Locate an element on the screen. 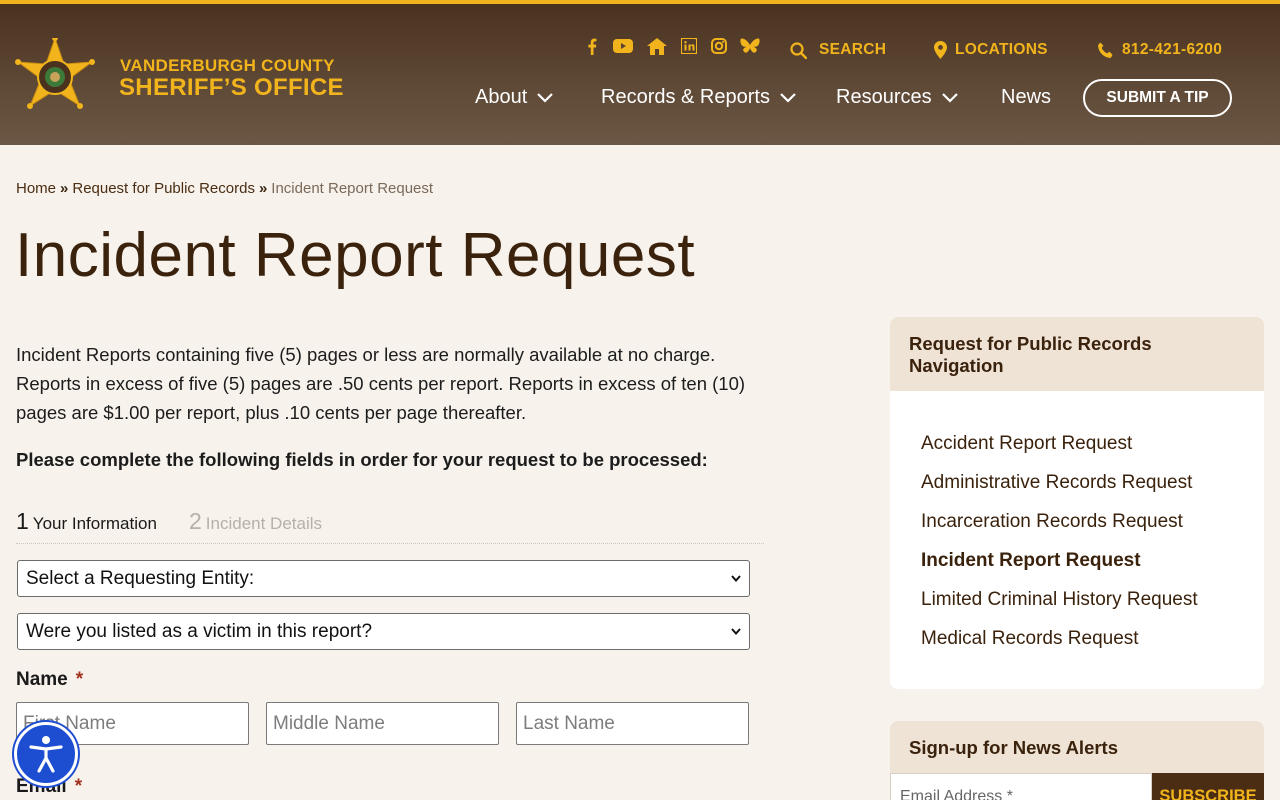 The height and width of the screenshot is (800, 1280). nav-resources: Resources is located at coordinates (897, 97).